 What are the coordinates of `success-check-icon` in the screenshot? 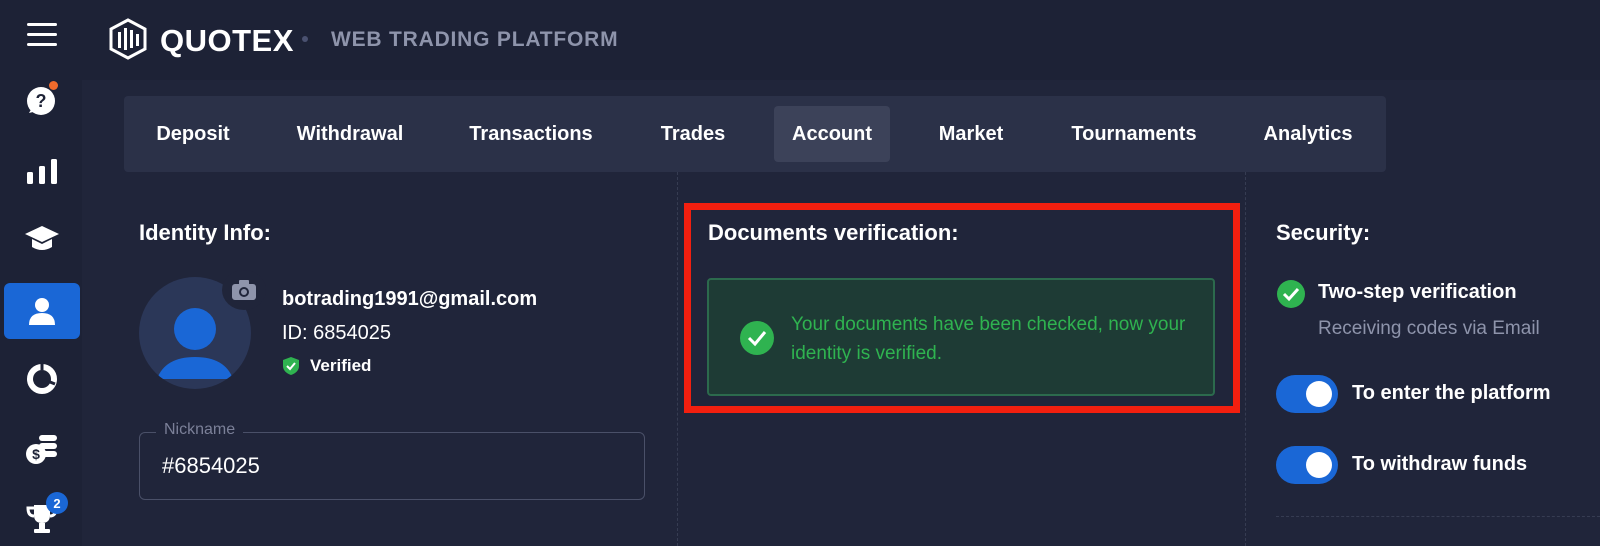 It's located at (757, 338).